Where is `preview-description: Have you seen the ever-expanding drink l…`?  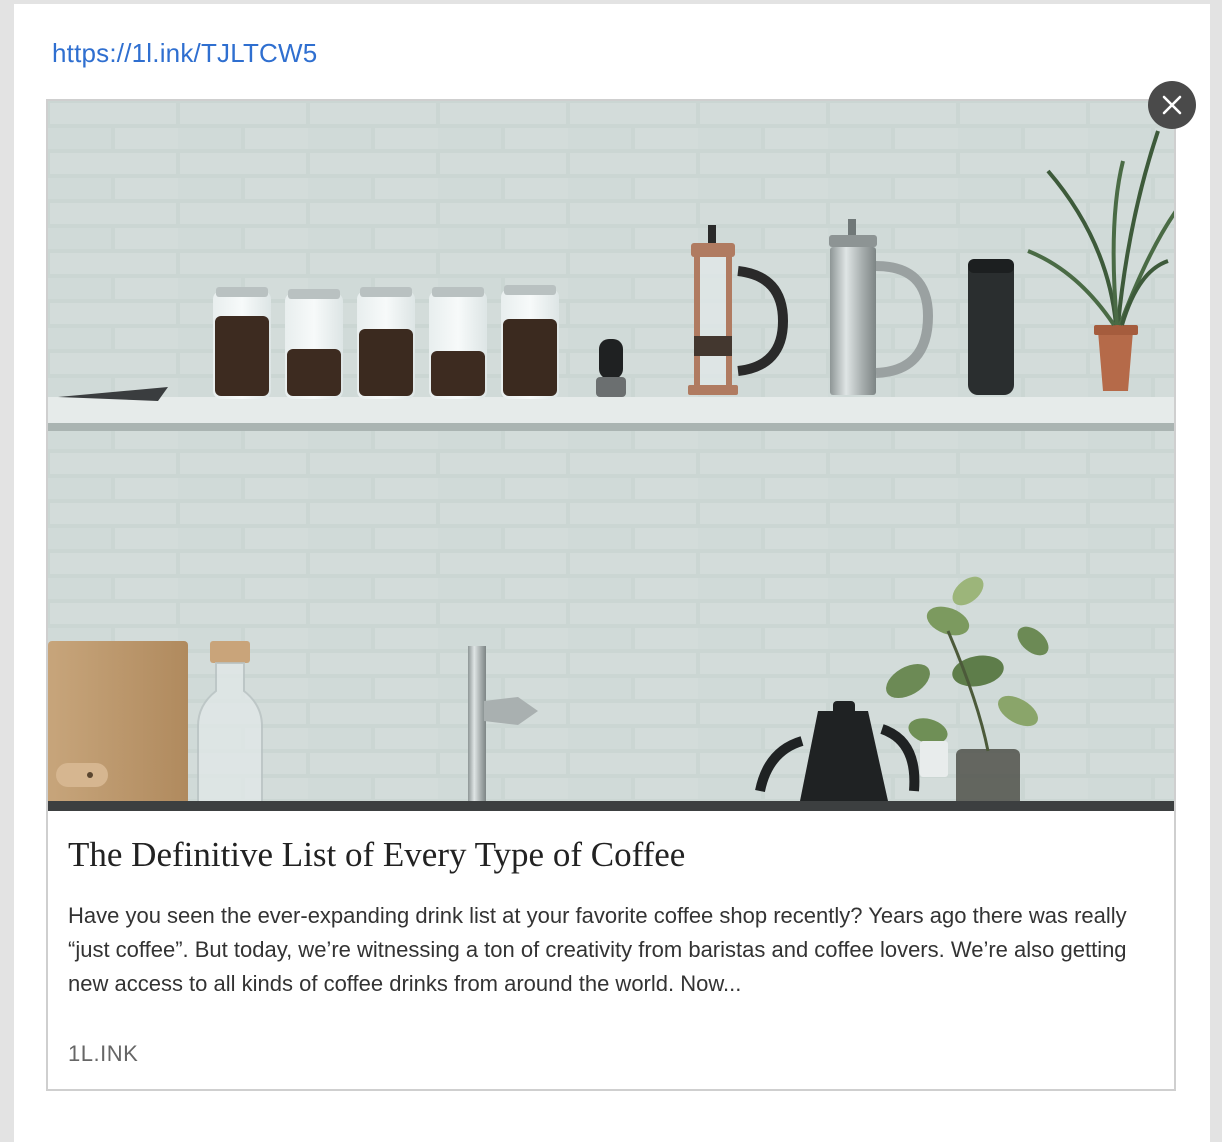 preview-description: Have you seen the ever-expanding drink l… is located at coordinates (597, 949).